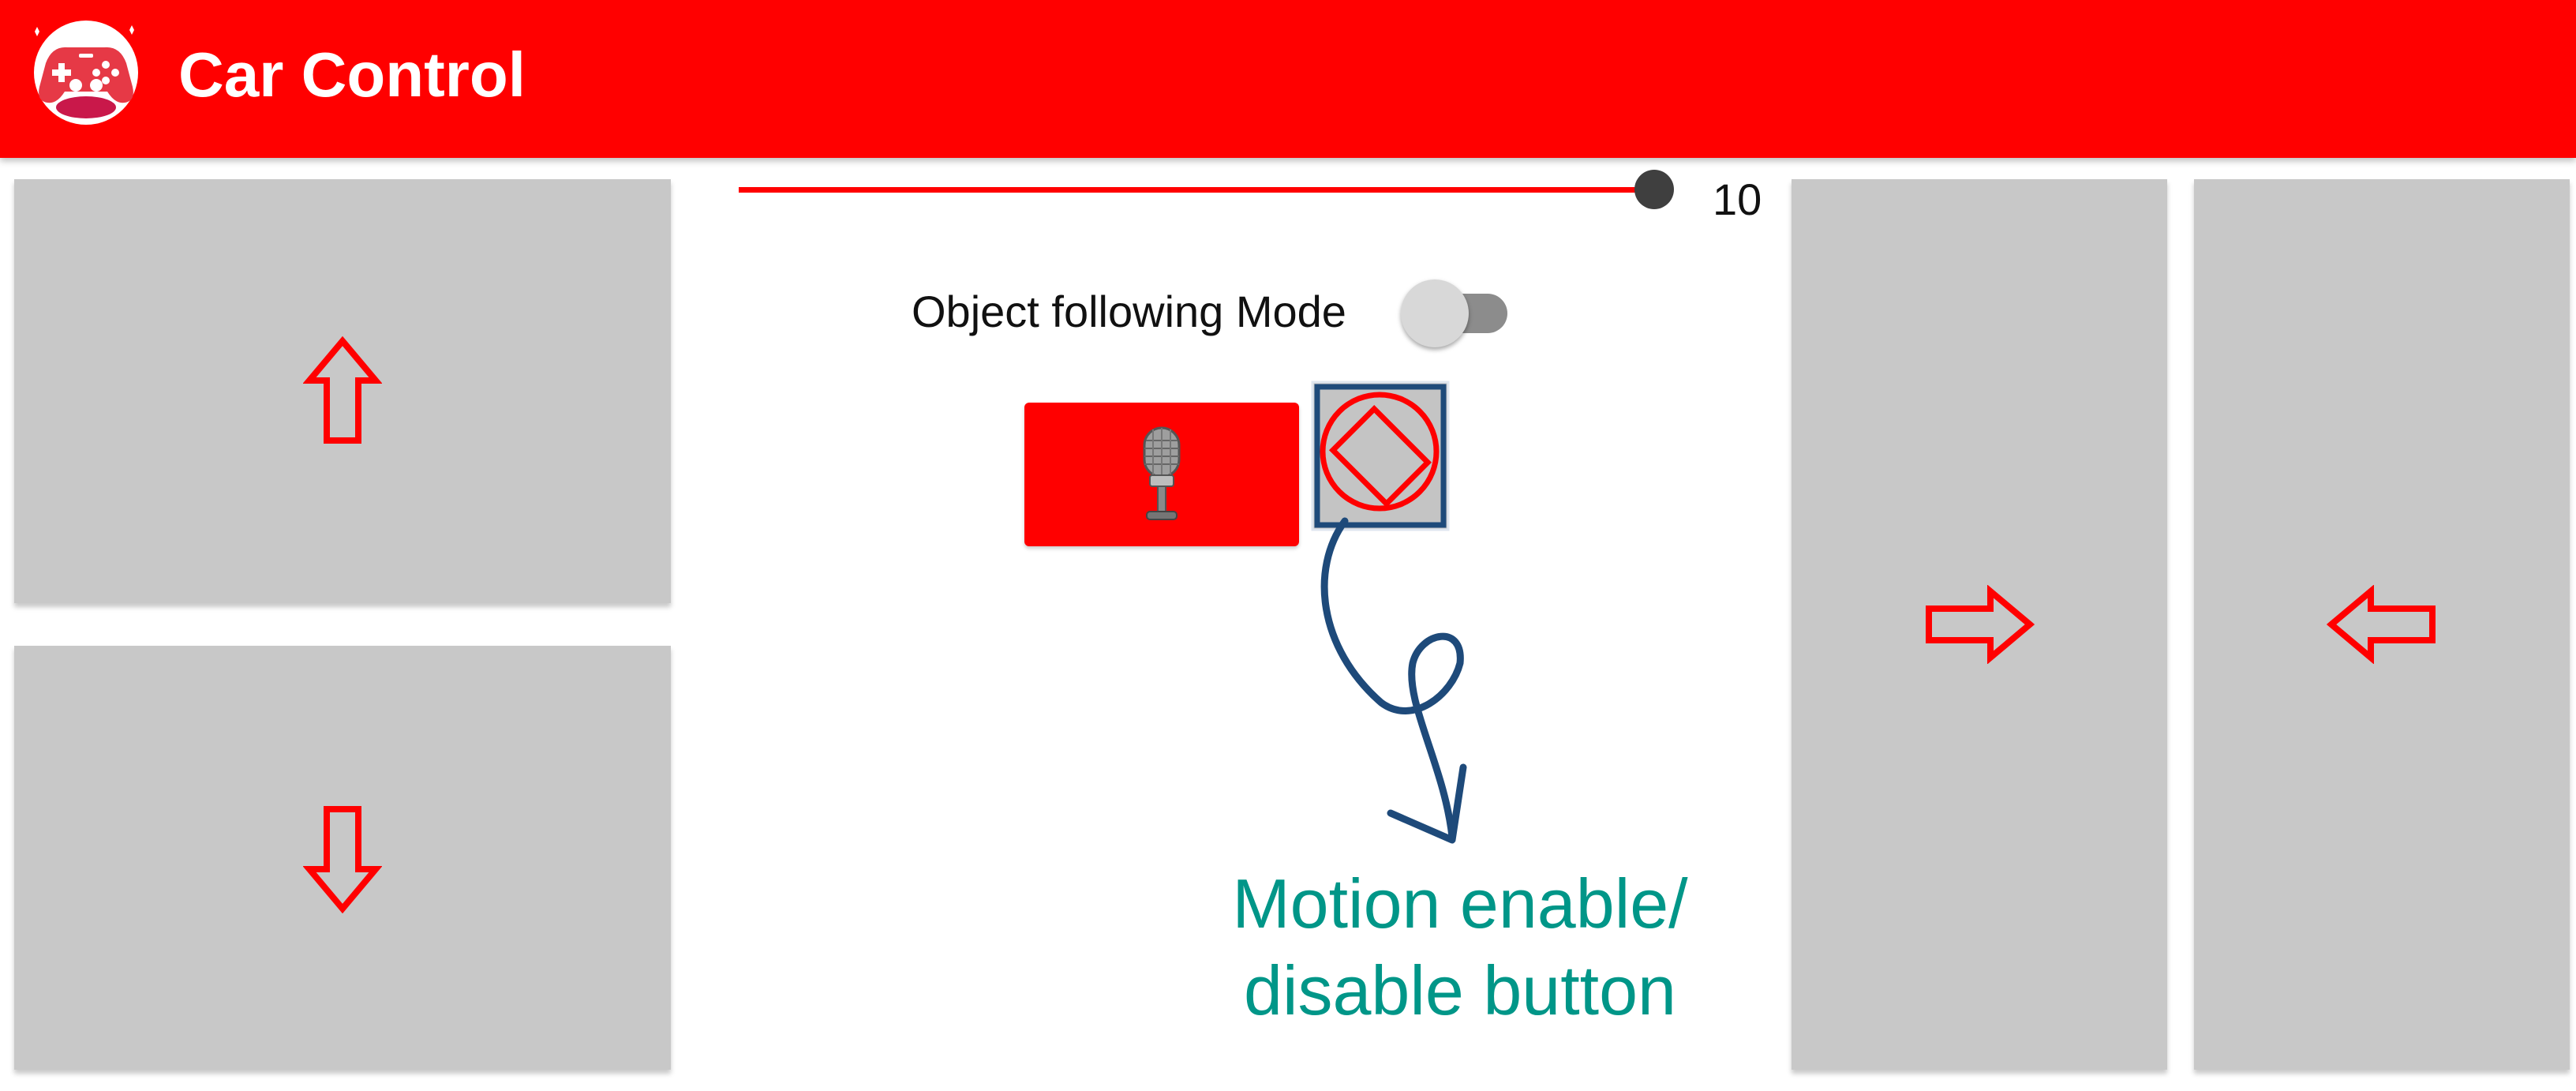 The image size is (2576, 1091). What do you see at coordinates (1654, 189) in the screenshot?
I see `slider-thumb` at bounding box center [1654, 189].